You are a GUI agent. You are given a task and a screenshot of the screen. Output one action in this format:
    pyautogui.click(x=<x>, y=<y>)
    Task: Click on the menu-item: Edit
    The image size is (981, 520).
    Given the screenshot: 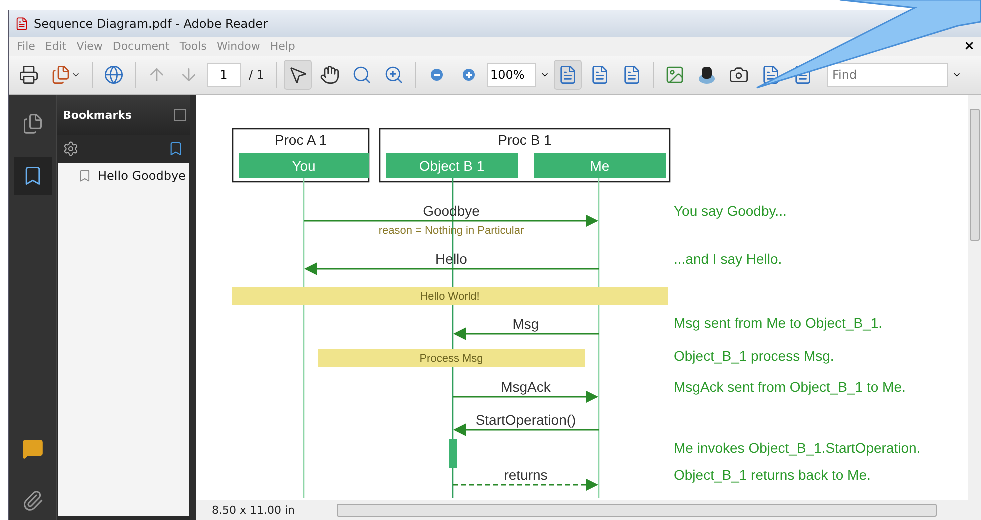 What is the action you would take?
    pyautogui.click(x=56, y=46)
    